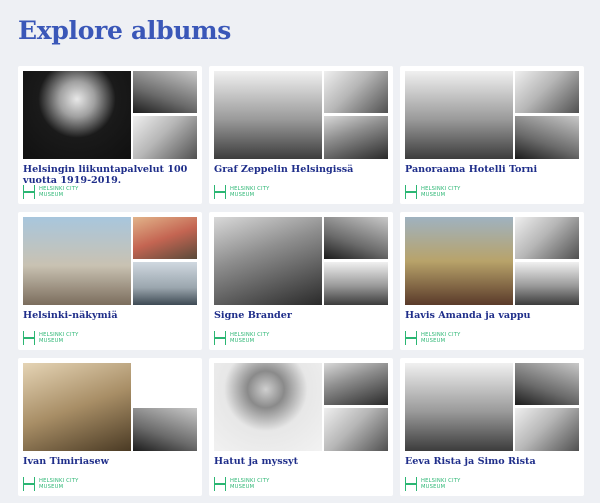 The image size is (600, 503). I want to click on album-title: Havis Amanda ja vappu, so click(492, 315).